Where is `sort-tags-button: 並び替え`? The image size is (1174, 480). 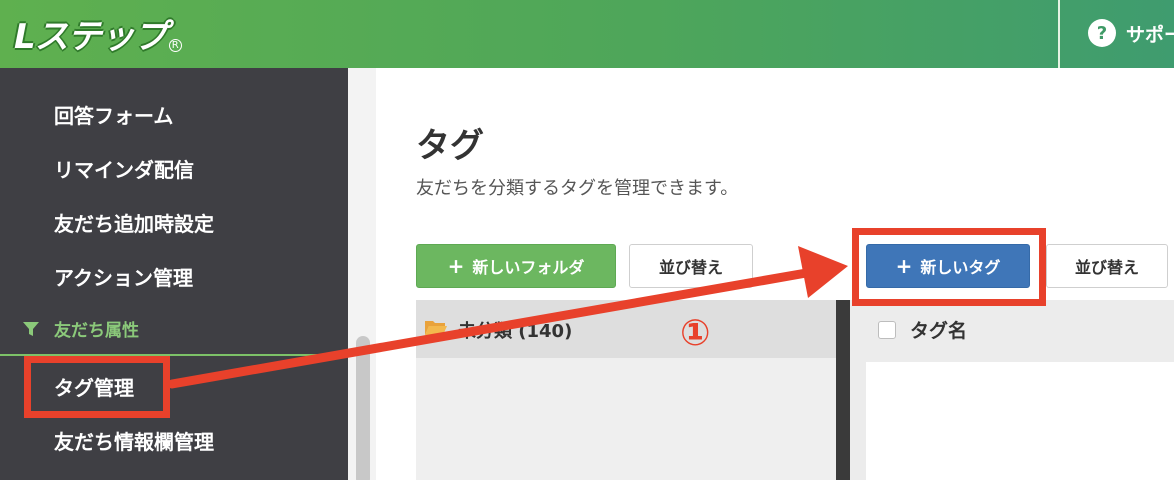
sort-tags-button: 並び替え is located at coordinates (1107, 266).